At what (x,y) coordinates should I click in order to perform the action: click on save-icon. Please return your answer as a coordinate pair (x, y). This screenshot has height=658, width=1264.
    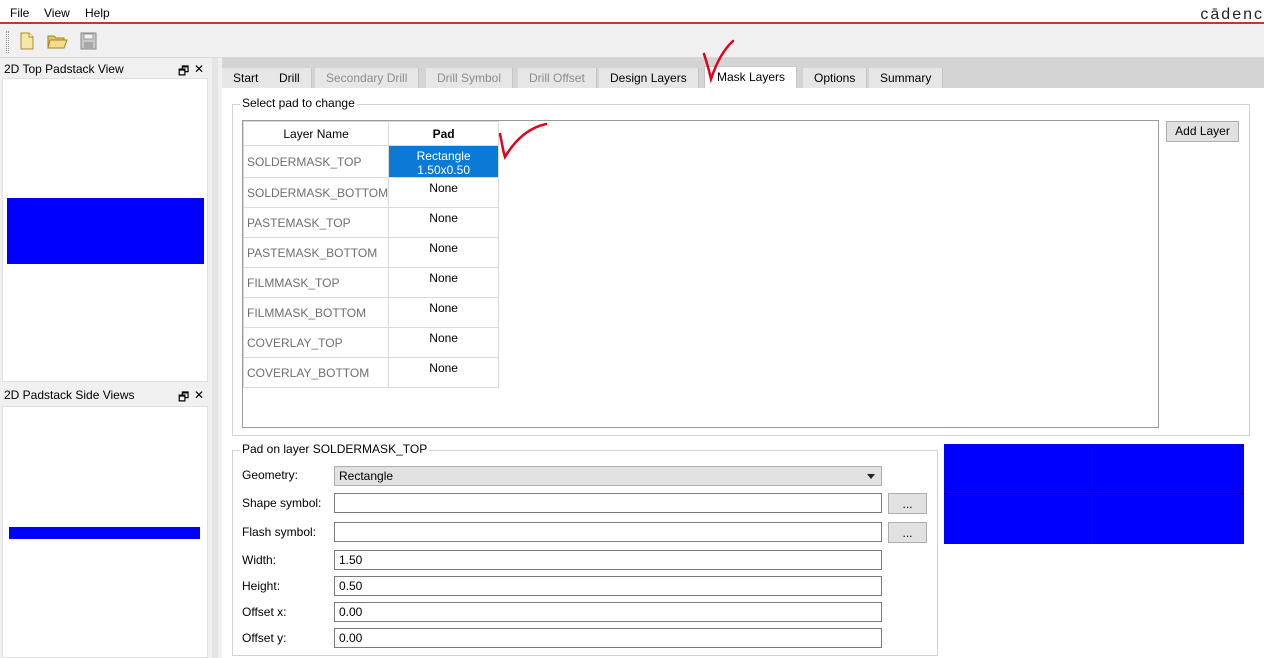
    Looking at the image, I should click on (88, 41).